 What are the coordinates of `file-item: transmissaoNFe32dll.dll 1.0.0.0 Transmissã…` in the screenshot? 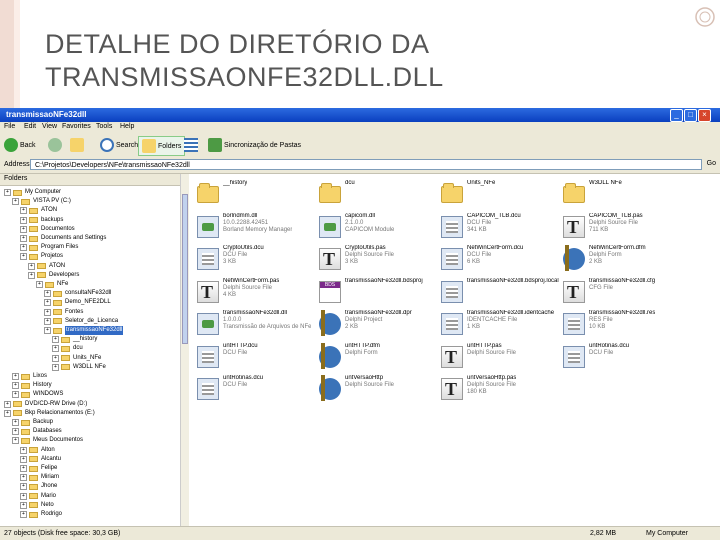 It's located at (256, 326).